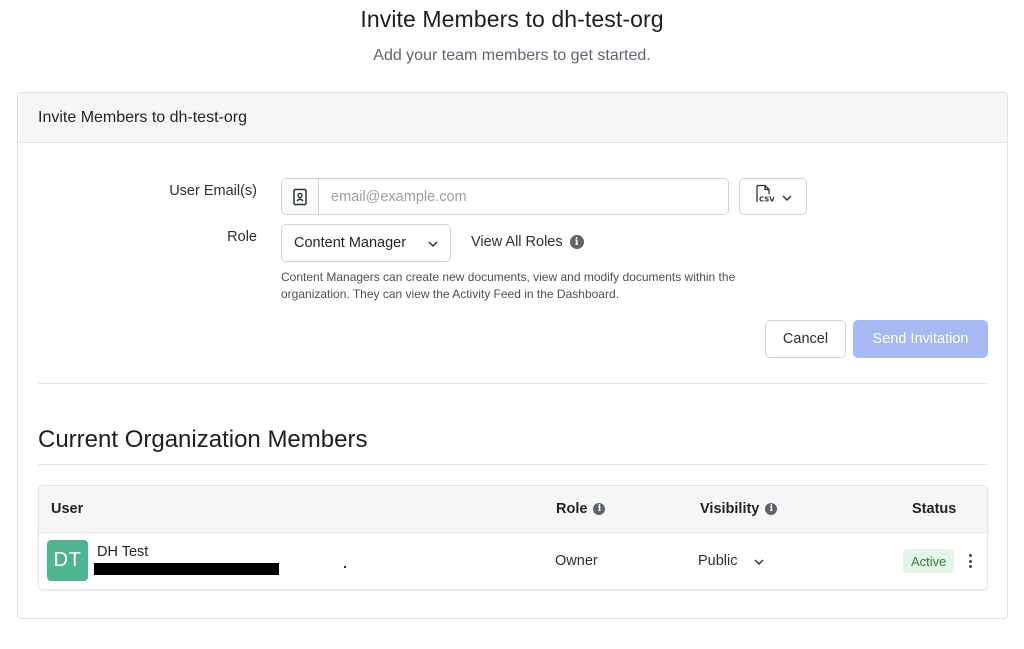 This screenshot has width=1024, height=649. What do you see at coordinates (512, 118) in the screenshot?
I see `card-header: Invite Members to dh-test-org` at bounding box center [512, 118].